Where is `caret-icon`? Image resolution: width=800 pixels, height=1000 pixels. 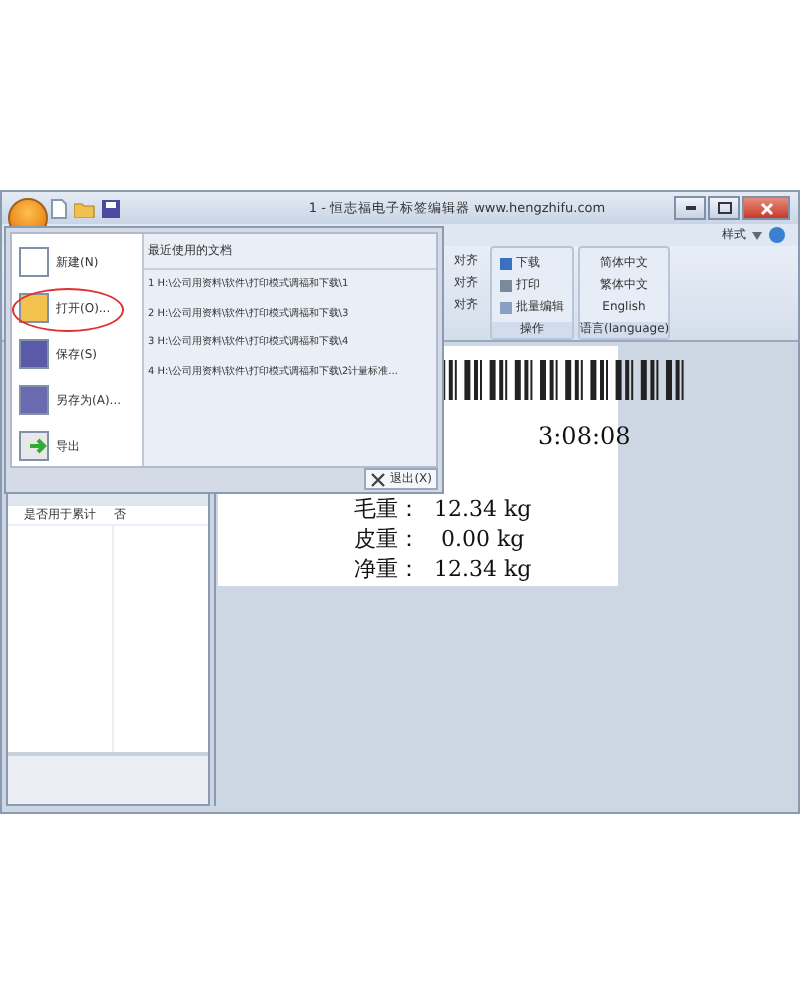
caret-icon is located at coordinates (757, 235).